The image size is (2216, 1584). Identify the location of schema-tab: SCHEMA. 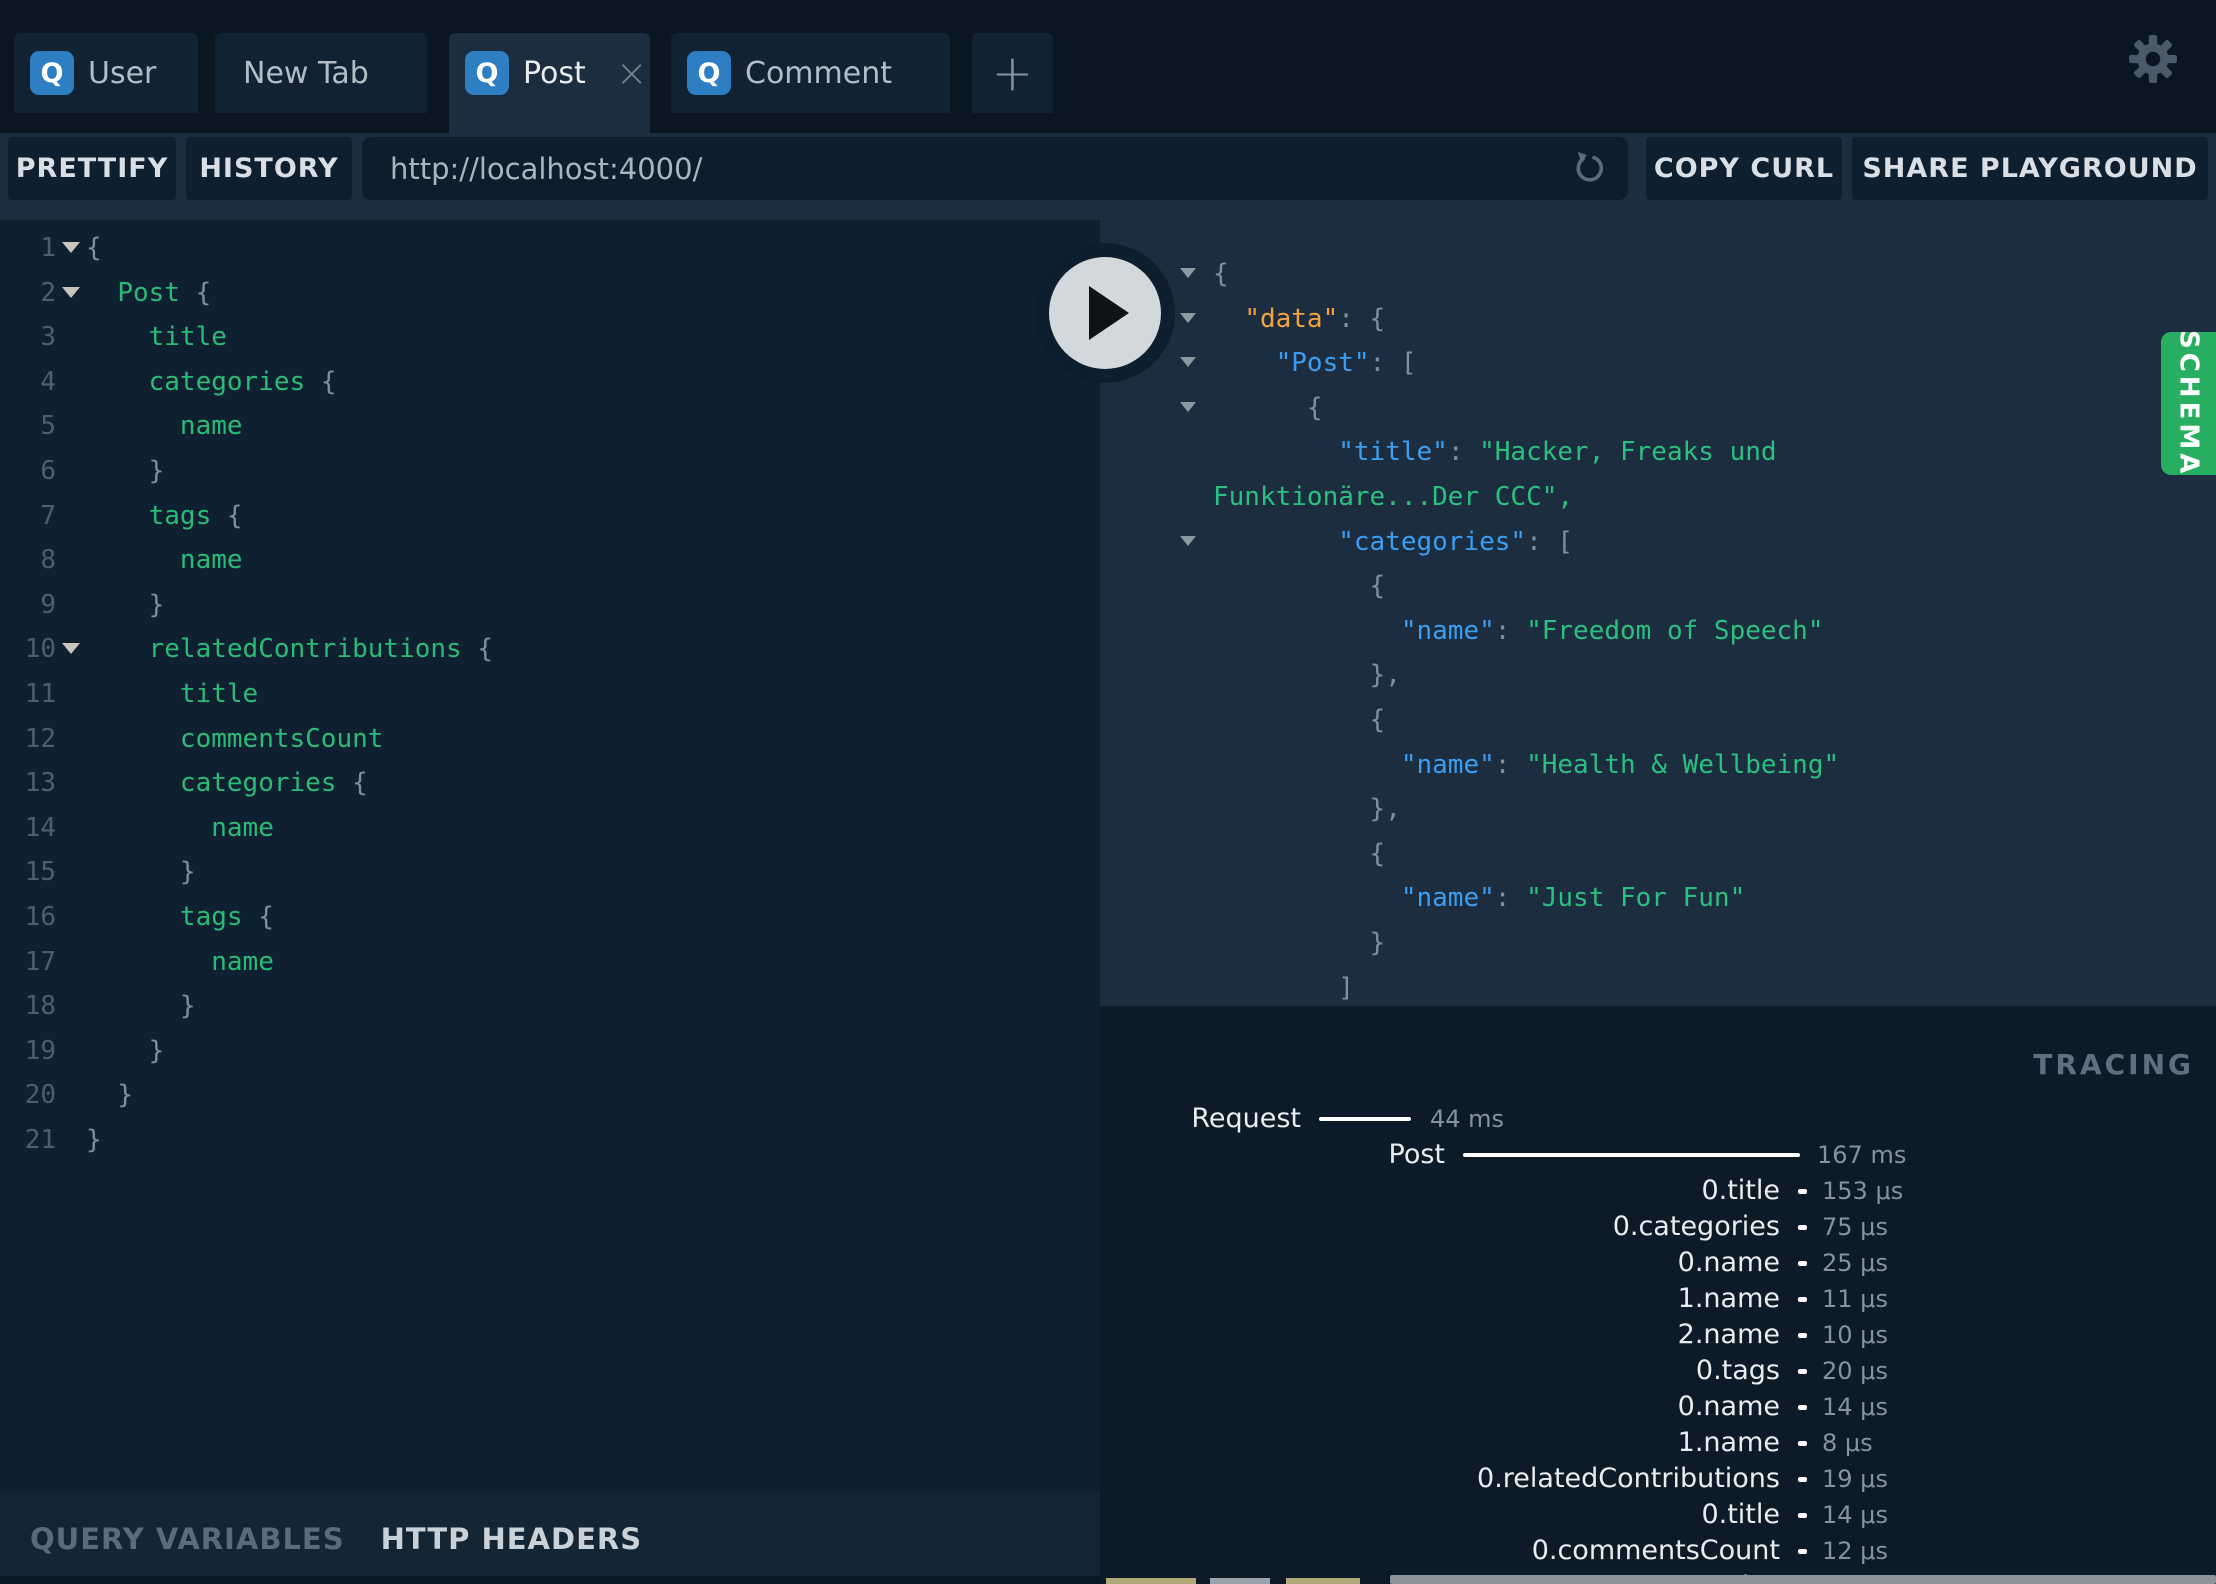
(2188, 403).